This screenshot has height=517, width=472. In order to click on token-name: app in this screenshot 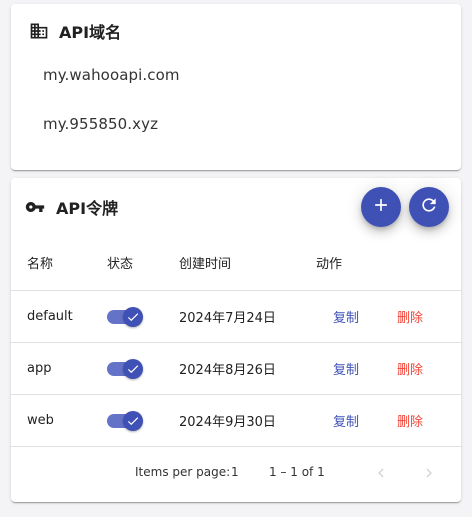, I will do `click(39, 368)`.